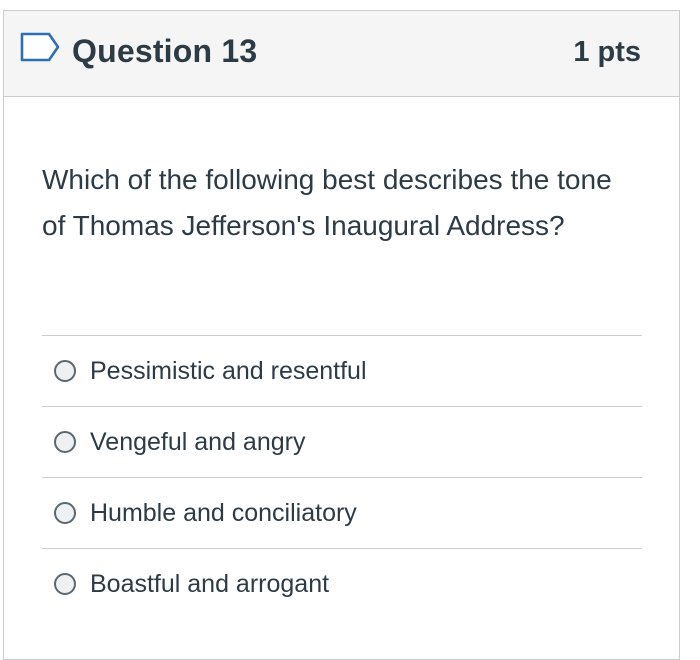 The image size is (700, 660). What do you see at coordinates (228, 370) in the screenshot?
I see `answer-label: Pessimistic and resentful` at bounding box center [228, 370].